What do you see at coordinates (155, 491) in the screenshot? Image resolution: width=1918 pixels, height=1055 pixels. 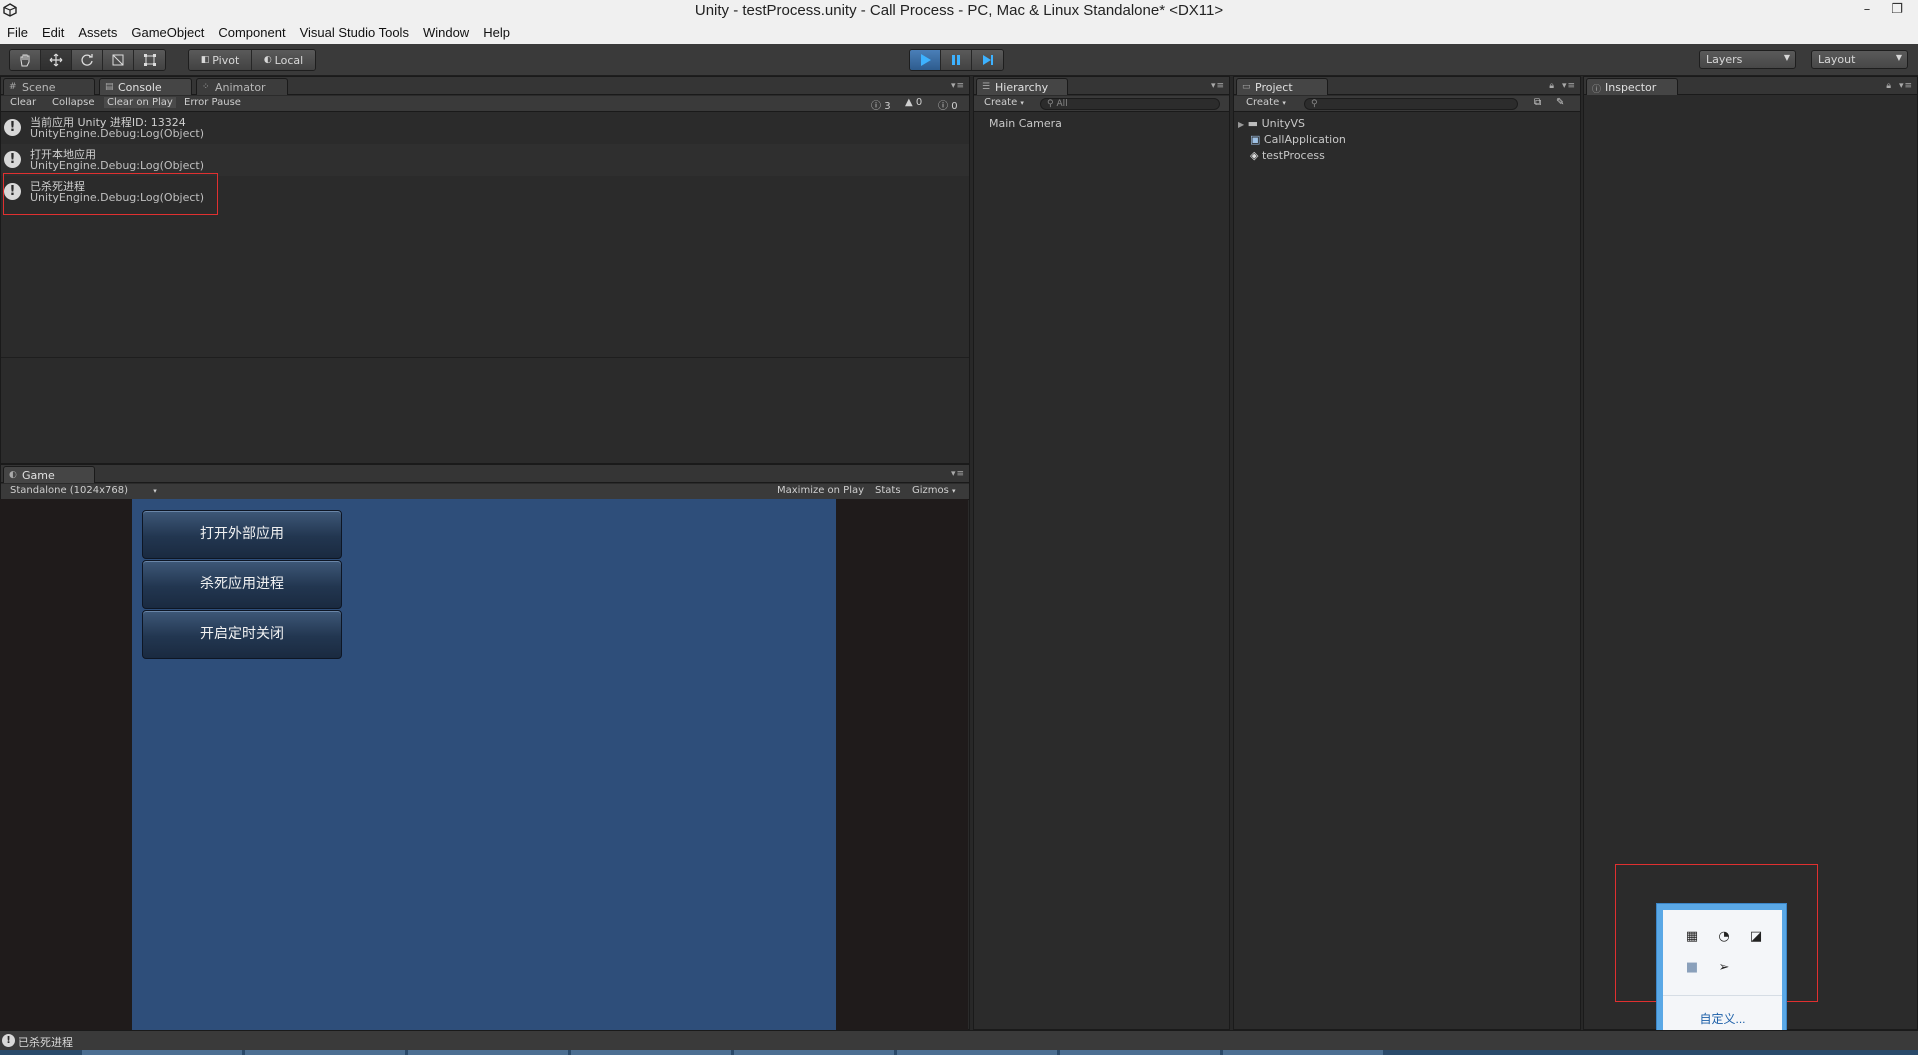 I see `chevron-down-icon: ▾` at bounding box center [155, 491].